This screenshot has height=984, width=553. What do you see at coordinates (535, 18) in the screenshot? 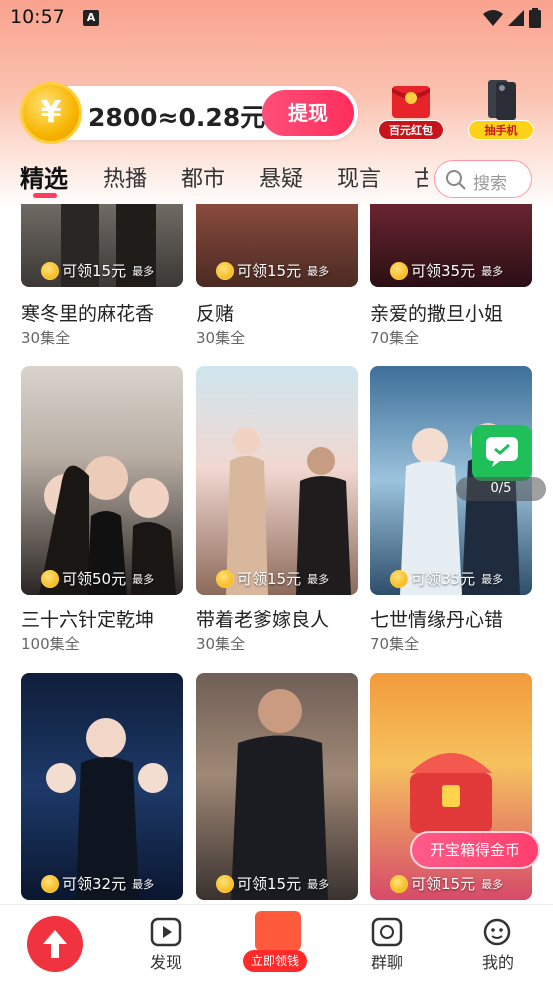
I see `battery-icon` at bounding box center [535, 18].